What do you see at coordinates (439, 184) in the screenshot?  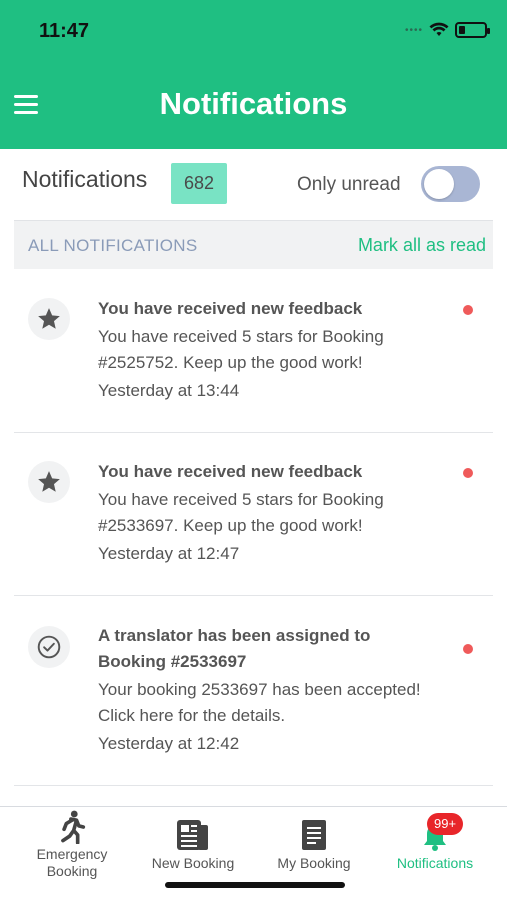 I see `toggle-knob` at bounding box center [439, 184].